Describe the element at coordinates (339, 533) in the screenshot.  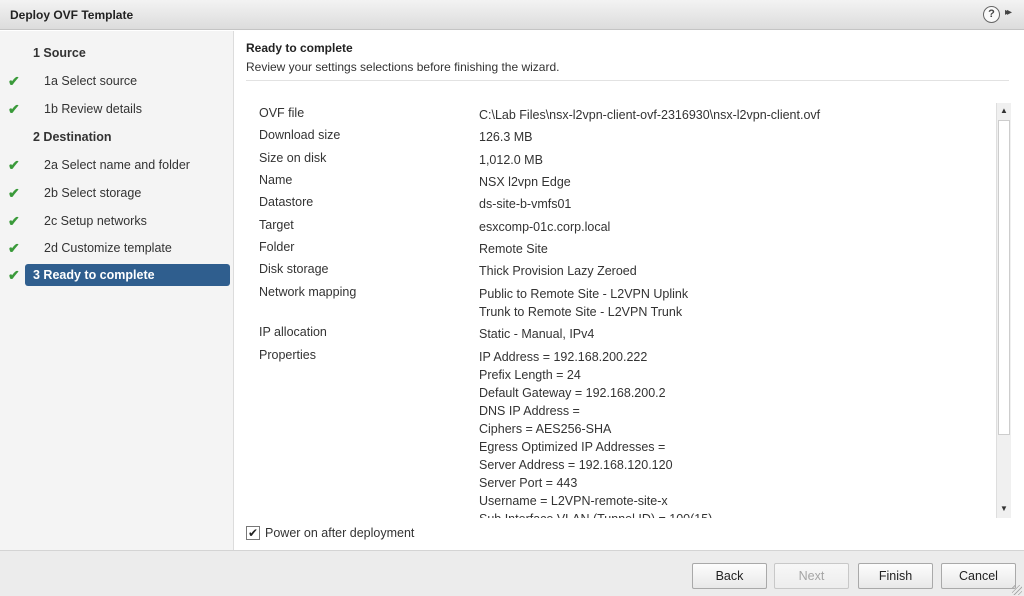
I see `power-on-label: Power on after deployment` at that location.